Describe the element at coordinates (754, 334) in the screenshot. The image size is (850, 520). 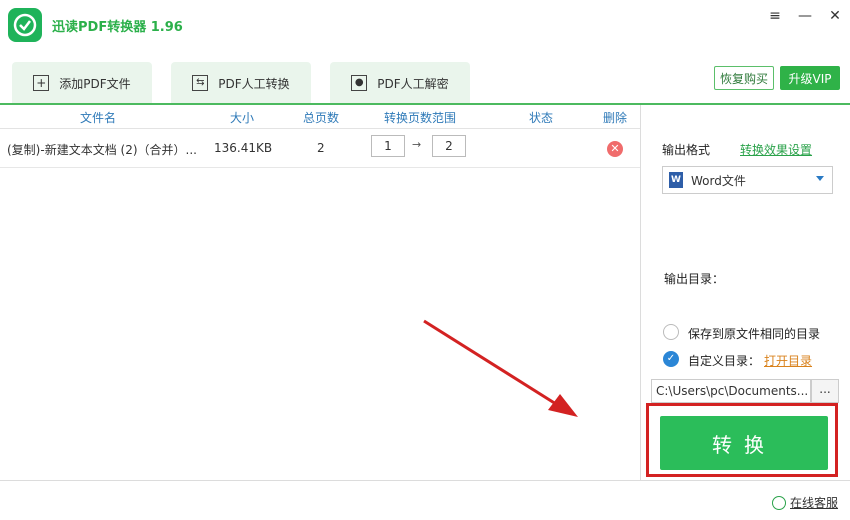
I see `same-dir-label: 保存到原文件相同的目录` at that location.